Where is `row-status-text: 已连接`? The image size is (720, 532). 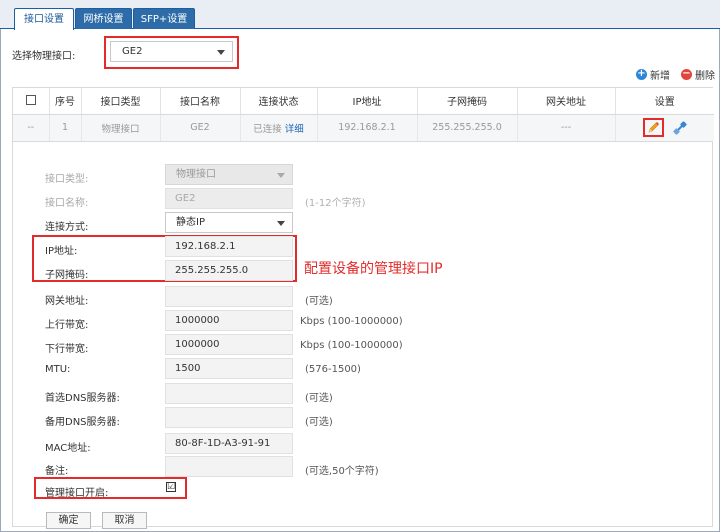 row-status-text: 已连接 is located at coordinates (267, 129).